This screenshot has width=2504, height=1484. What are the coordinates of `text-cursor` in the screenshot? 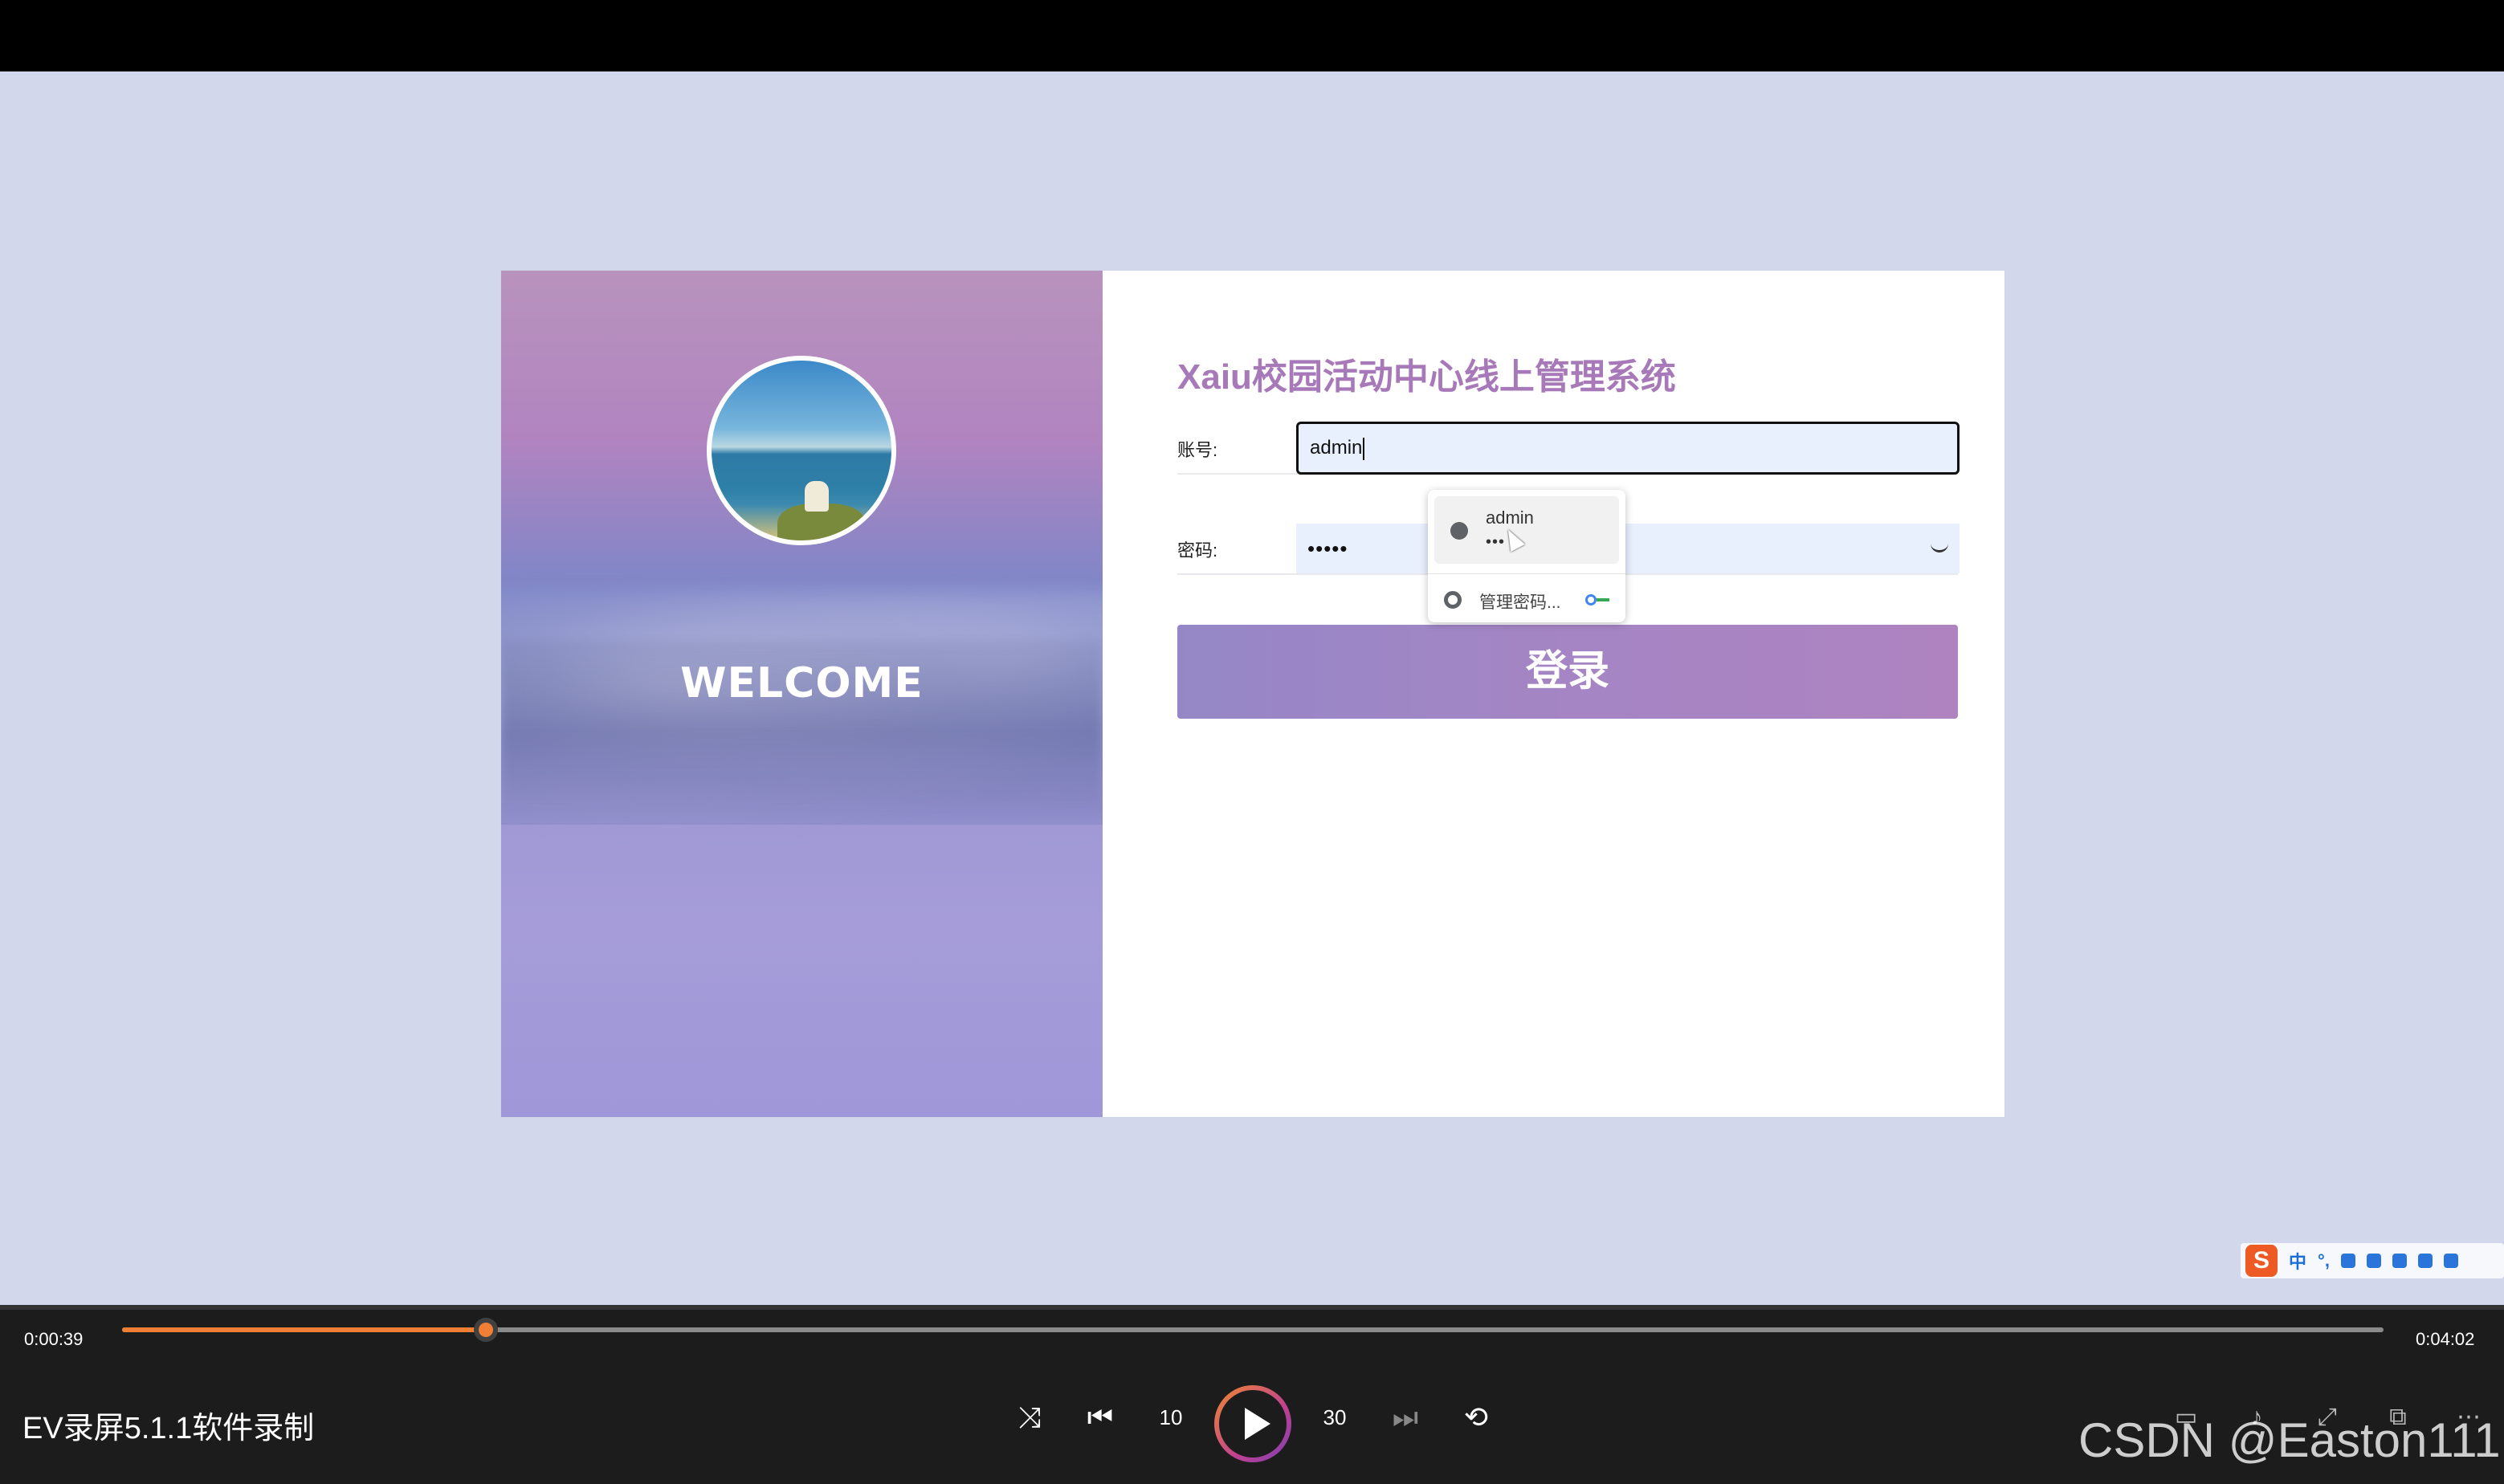 It's located at (1364, 448).